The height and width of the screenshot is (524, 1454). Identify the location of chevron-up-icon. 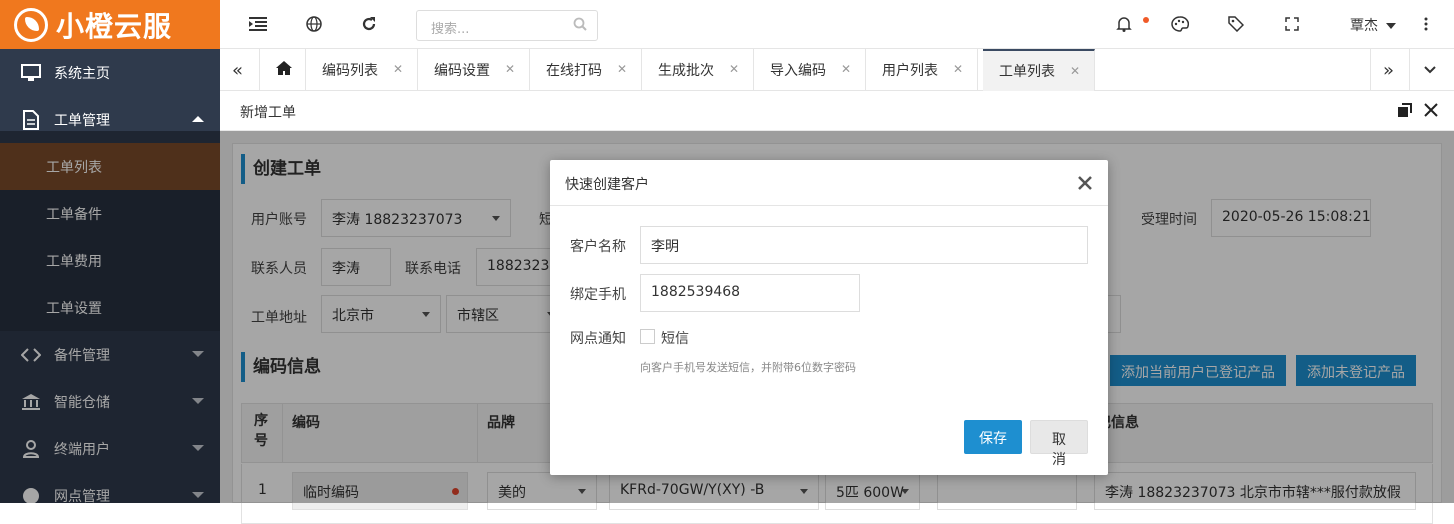
(198, 119).